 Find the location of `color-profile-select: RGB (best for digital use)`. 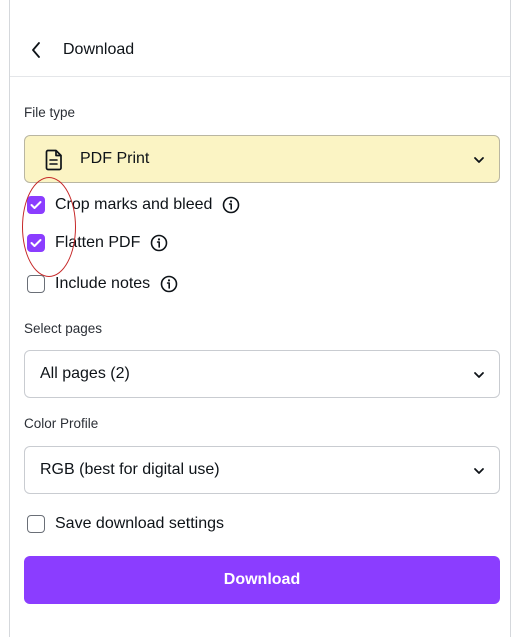

color-profile-select: RGB (best for digital use) is located at coordinates (262, 470).